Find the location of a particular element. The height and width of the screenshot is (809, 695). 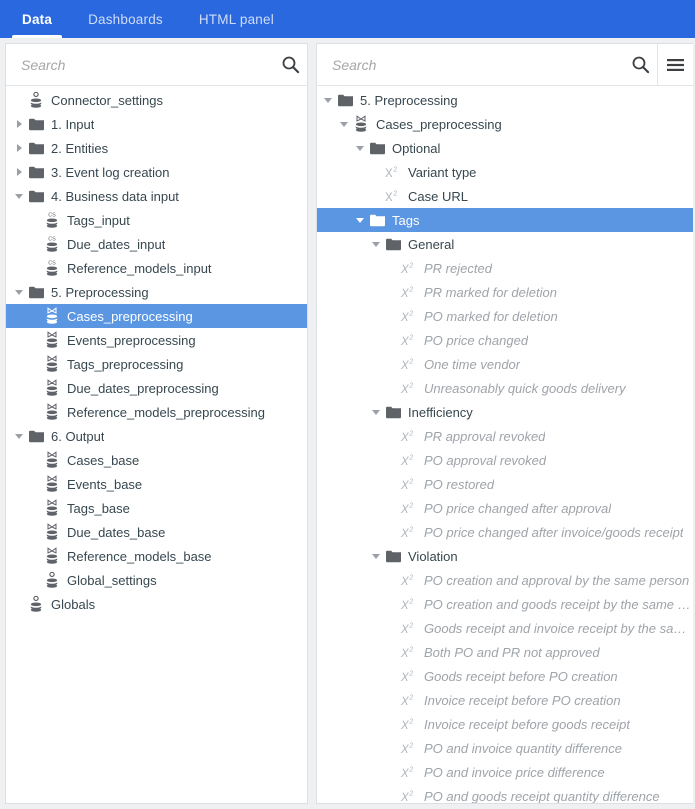

tree-row: Violation is located at coordinates (505, 556).